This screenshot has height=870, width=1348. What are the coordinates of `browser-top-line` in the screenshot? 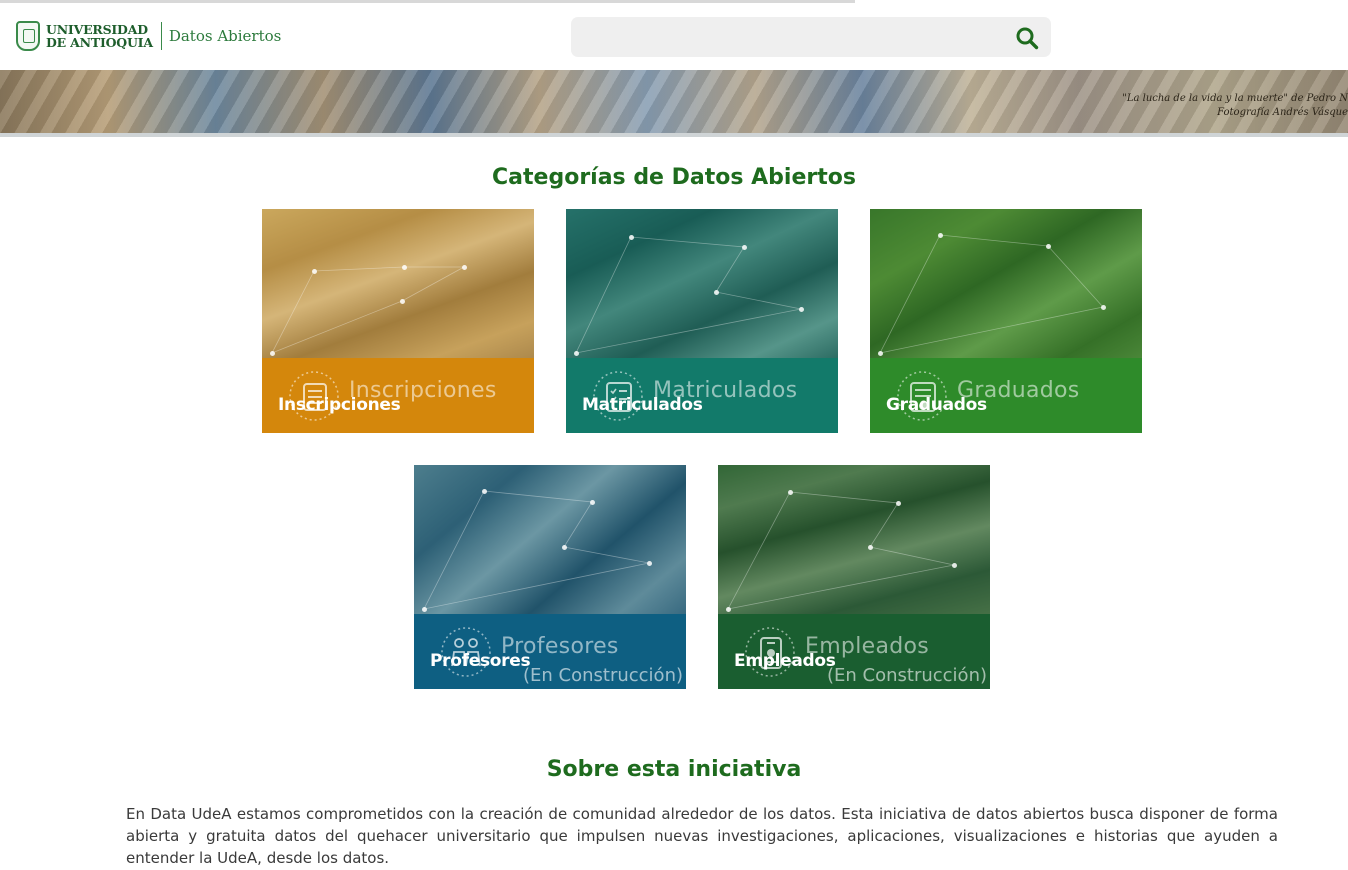 It's located at (427, 1).